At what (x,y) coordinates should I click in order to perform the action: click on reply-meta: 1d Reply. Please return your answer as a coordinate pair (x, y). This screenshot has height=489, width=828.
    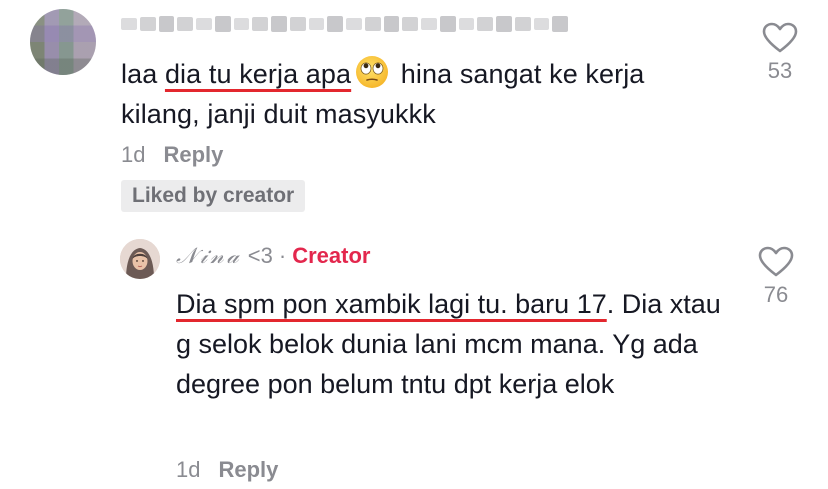
    Looking at the image, I should click on (227, 470).